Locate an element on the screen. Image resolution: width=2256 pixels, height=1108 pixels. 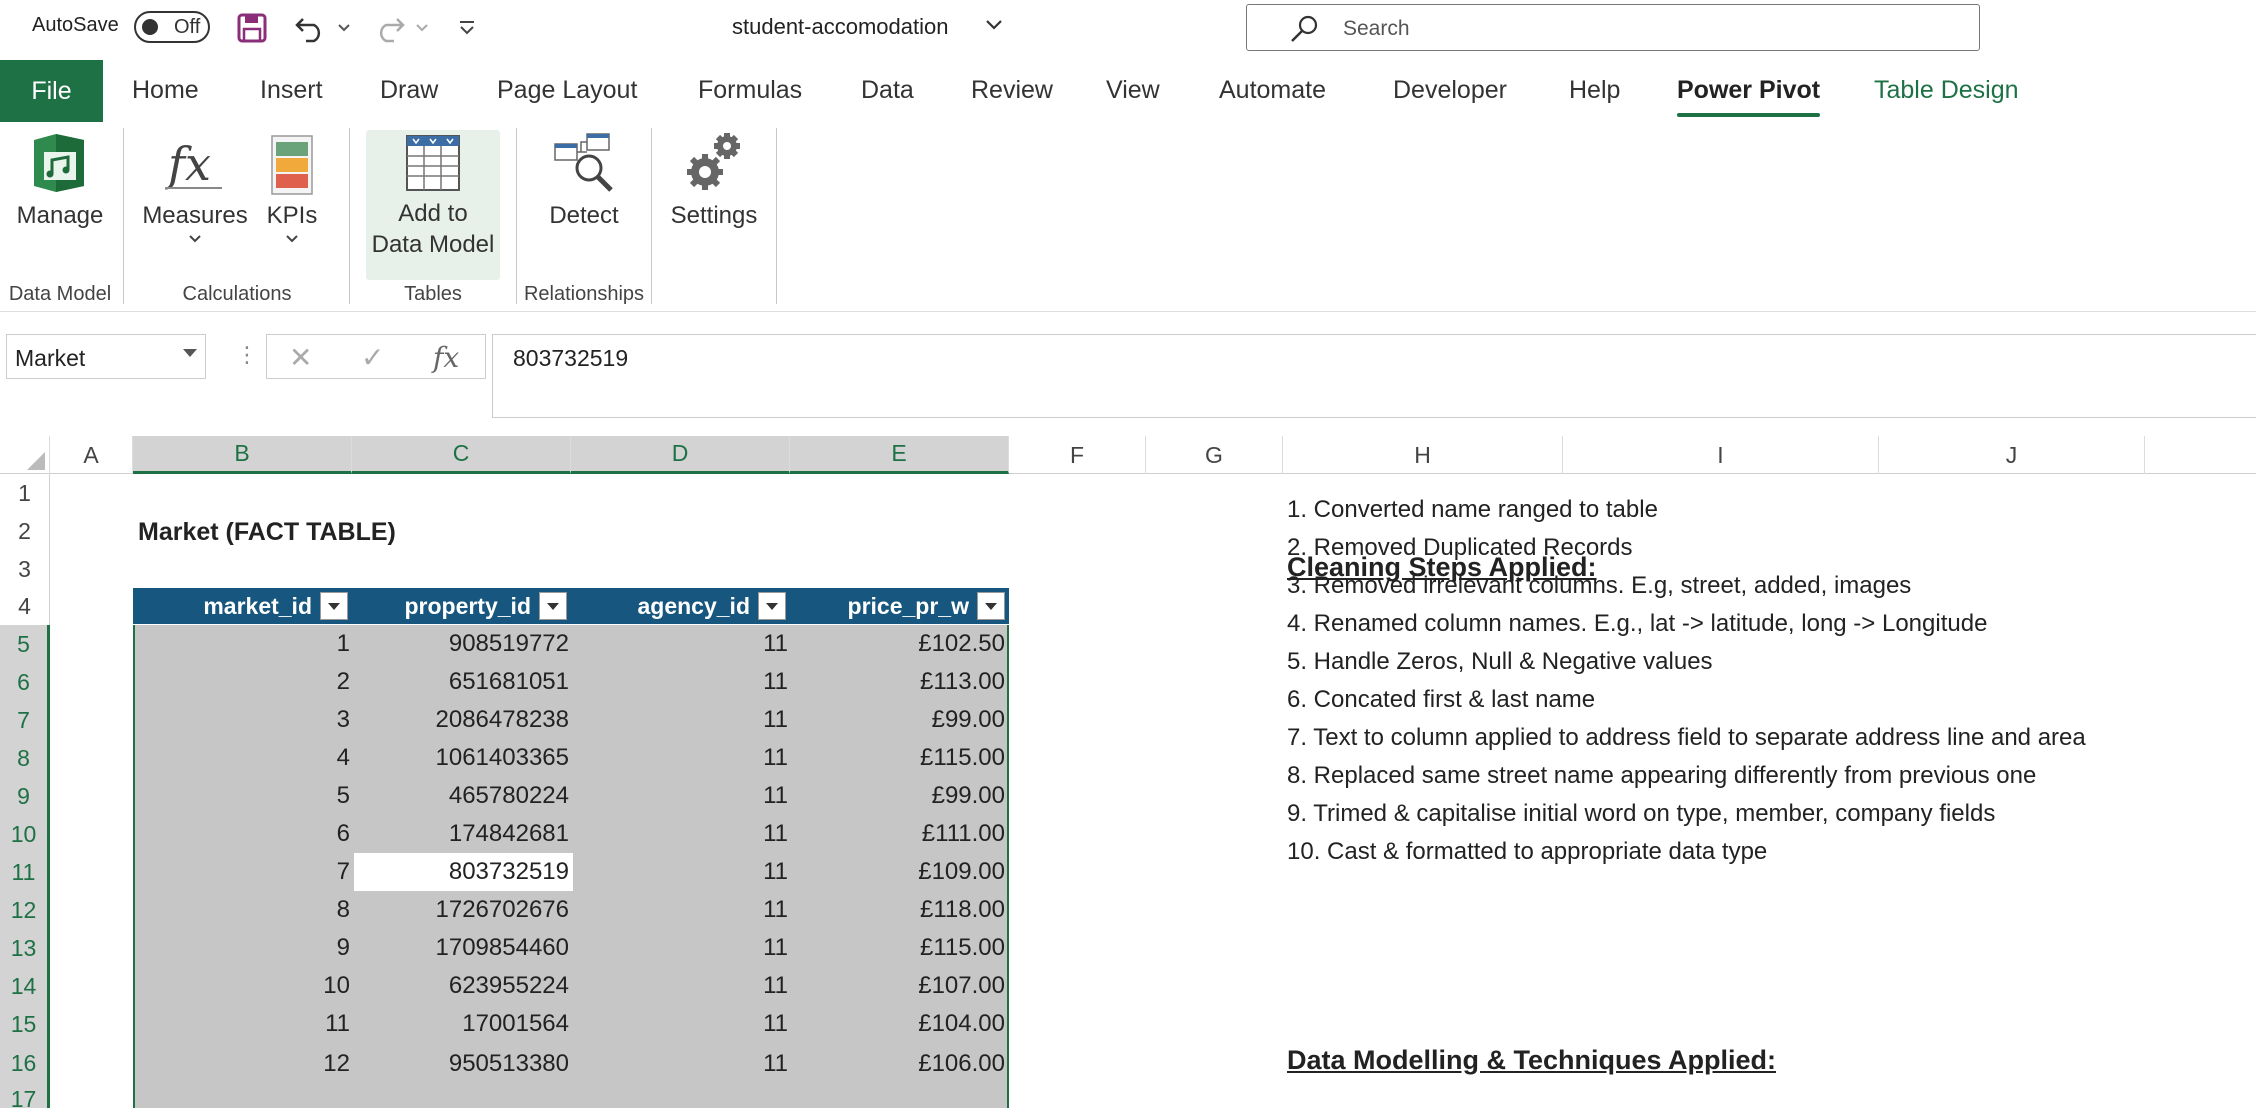
table-header-agency-id: agency_id is located at coordinates (680, 606).